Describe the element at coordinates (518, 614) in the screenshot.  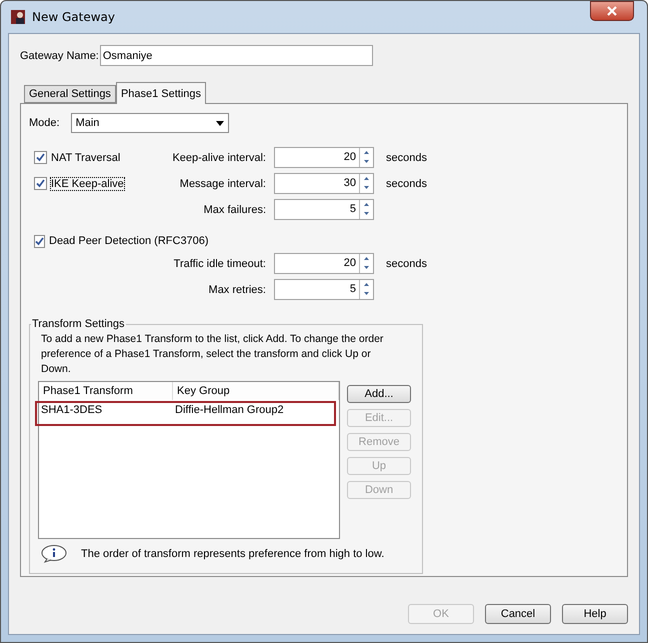
I see `dialog-button: Cancel` at that location.